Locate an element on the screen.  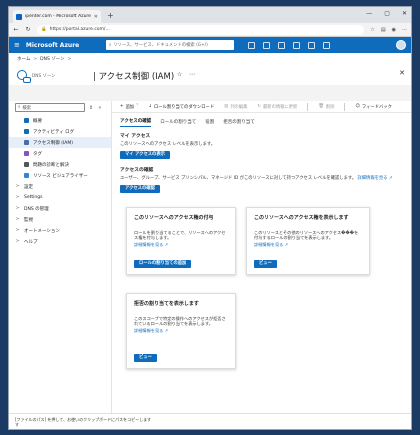
back-arrow-icon: ← is located at coordinates (16, 29).